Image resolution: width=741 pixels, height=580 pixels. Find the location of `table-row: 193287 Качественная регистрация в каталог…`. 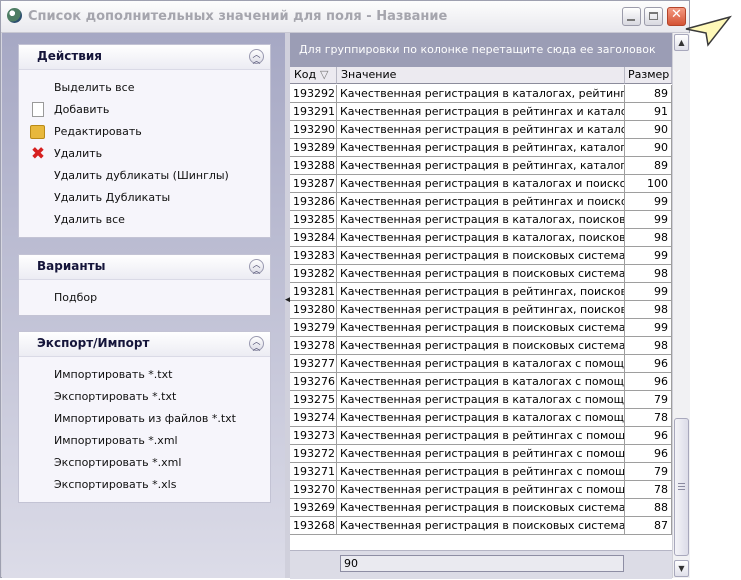

table-row: 193287 Качественная регистрация в каталог… is located at coordinates (481, 184).